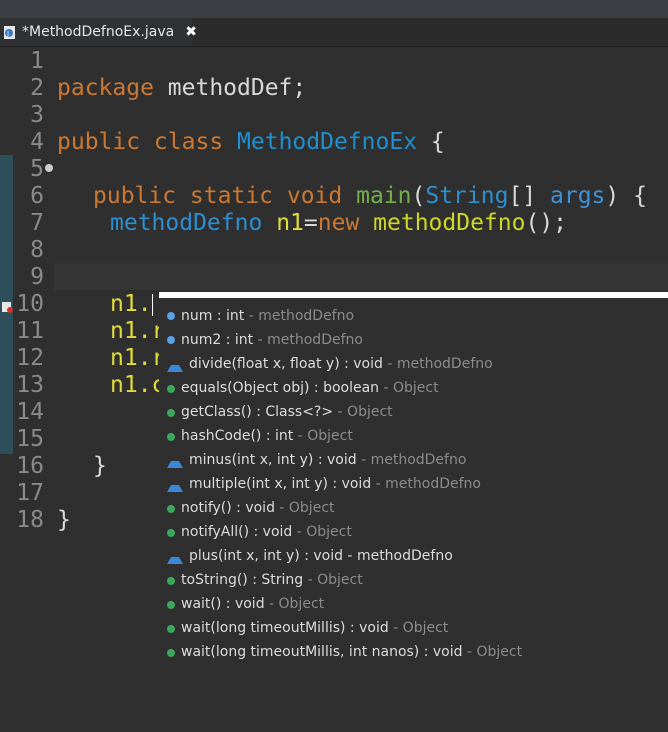 The height and width of the screenshot is (732, 668). Describe the element at coordinates (334, 358) in the screenshot. I see `line-number: 12` at that location.